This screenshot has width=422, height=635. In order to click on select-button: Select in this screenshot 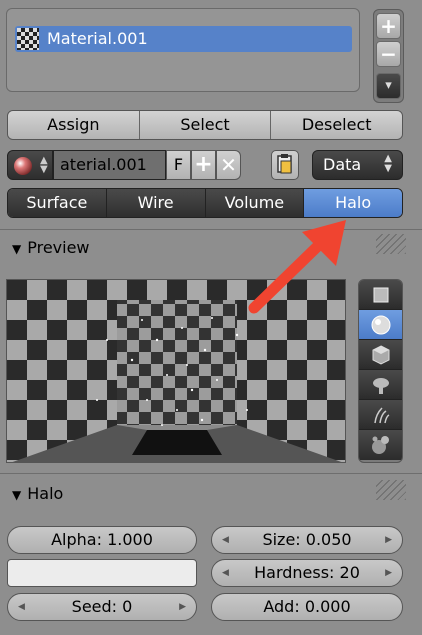, I will do `click(205, 125)`.